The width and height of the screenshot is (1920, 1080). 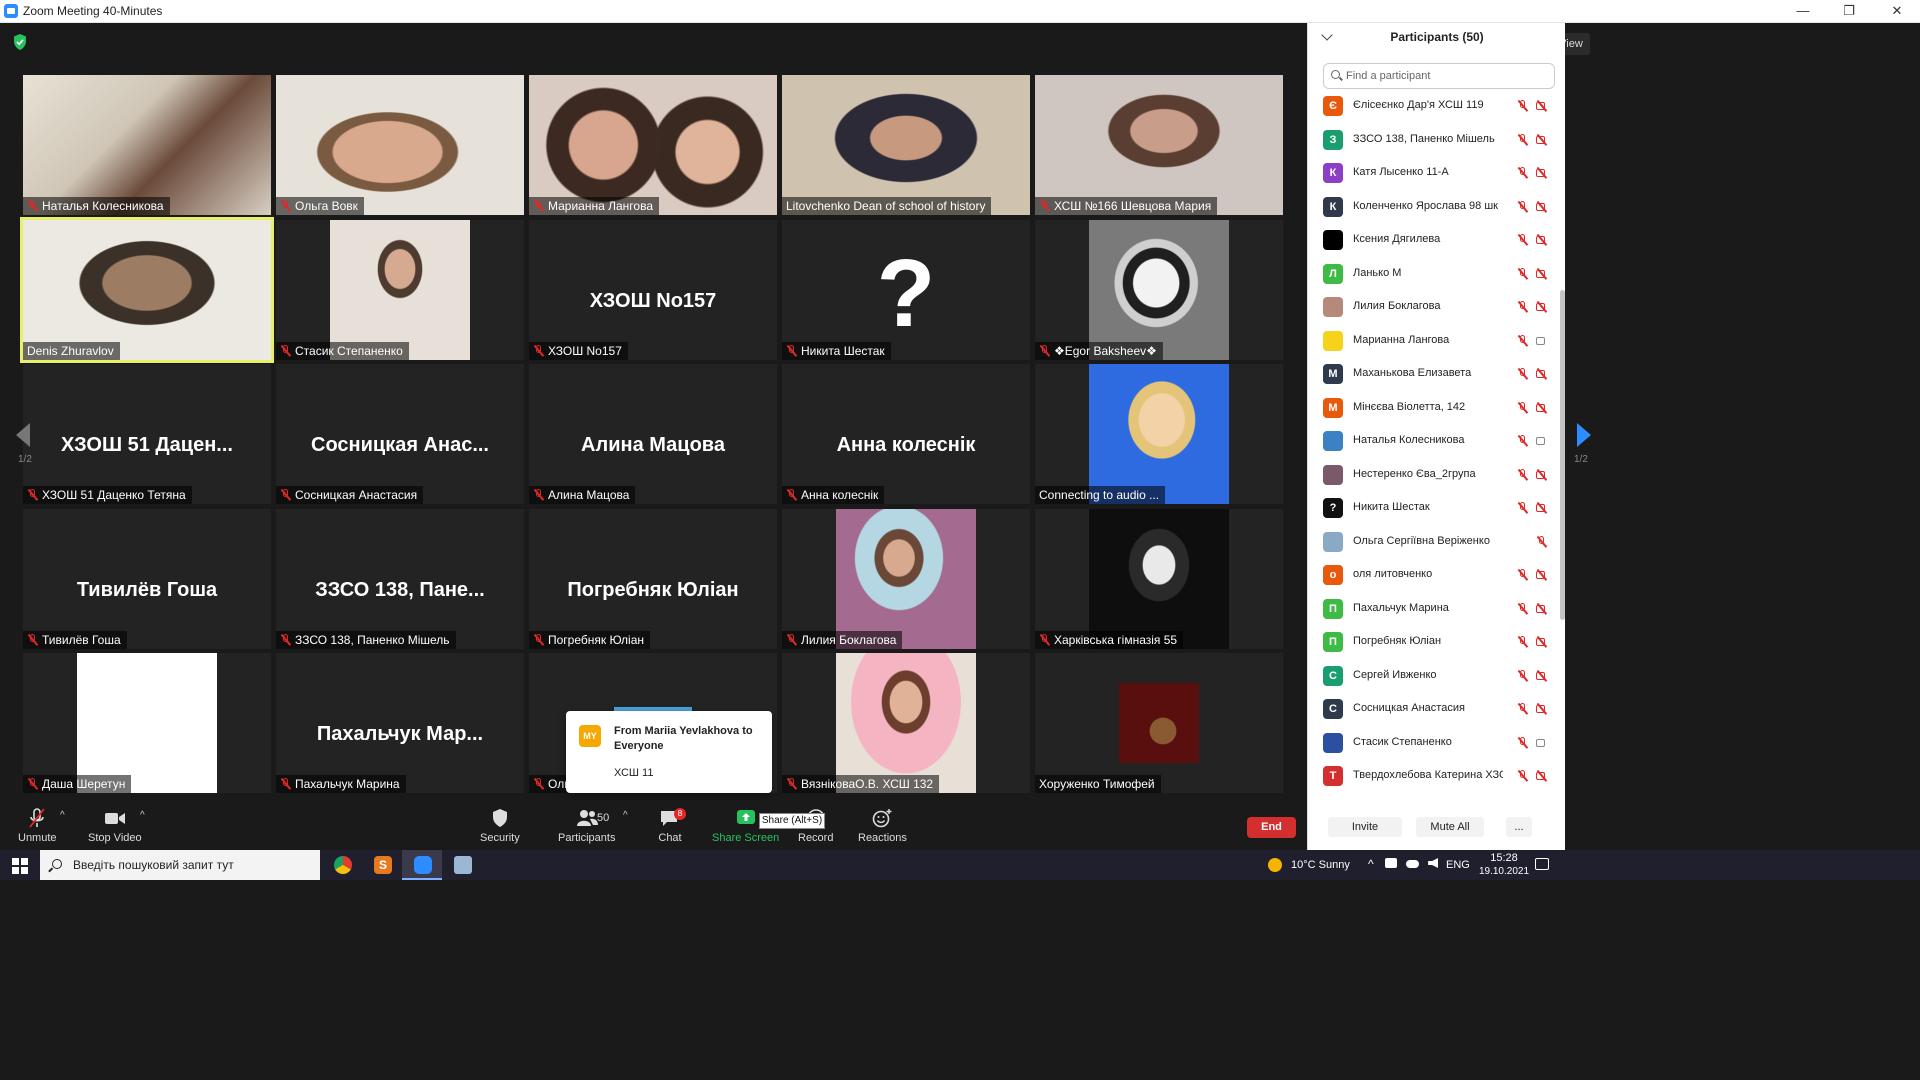 What do you see at coordinates (1433, 743) in the screenshot?
I see `participant-row: Стасик Степаненко` at bounding box center [1433, 743].